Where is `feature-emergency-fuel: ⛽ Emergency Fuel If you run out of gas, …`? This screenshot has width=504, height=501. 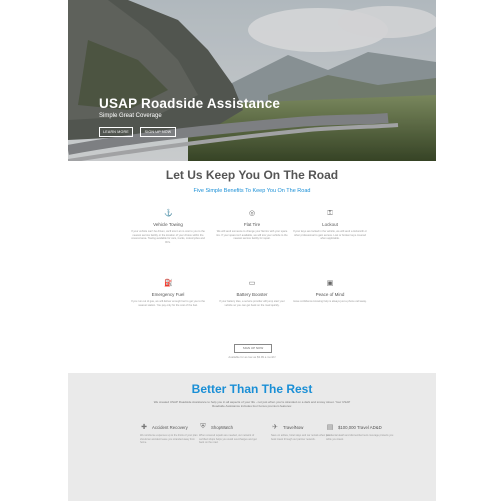 feature-emergency-fuel: ⛽ Emergency Fuel If you run out of gas, … is located at coordinates (168, 293).